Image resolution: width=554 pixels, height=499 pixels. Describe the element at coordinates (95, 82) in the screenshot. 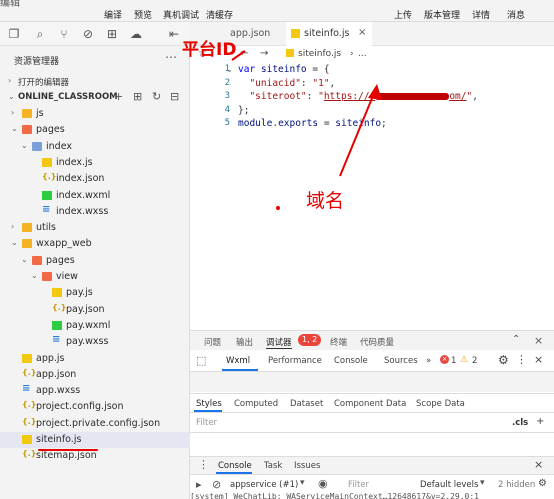

I see `open-editors-section: › 打开的编辑器` at that location.